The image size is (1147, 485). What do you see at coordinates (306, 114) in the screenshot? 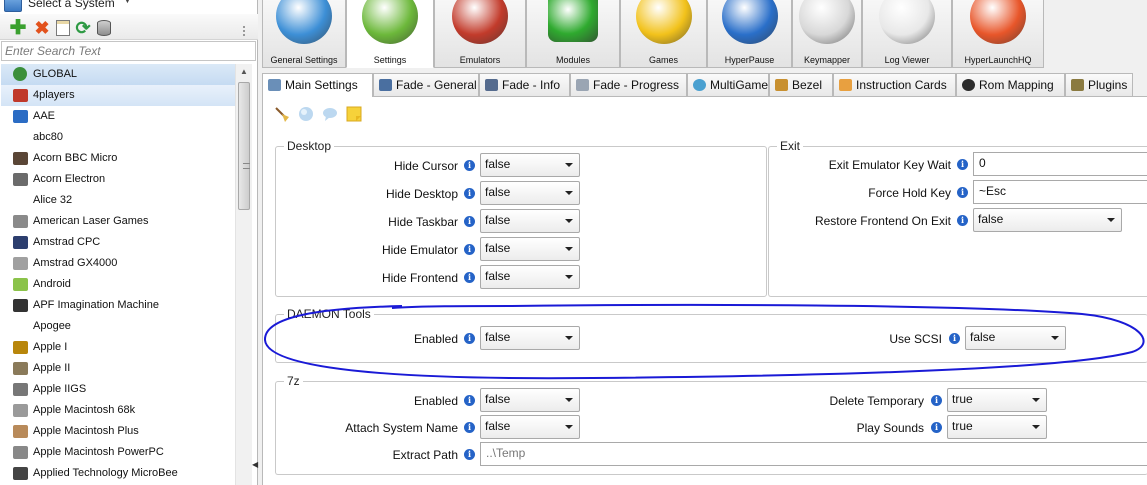
I see `globe-icon` at bounding box center [306, 114].